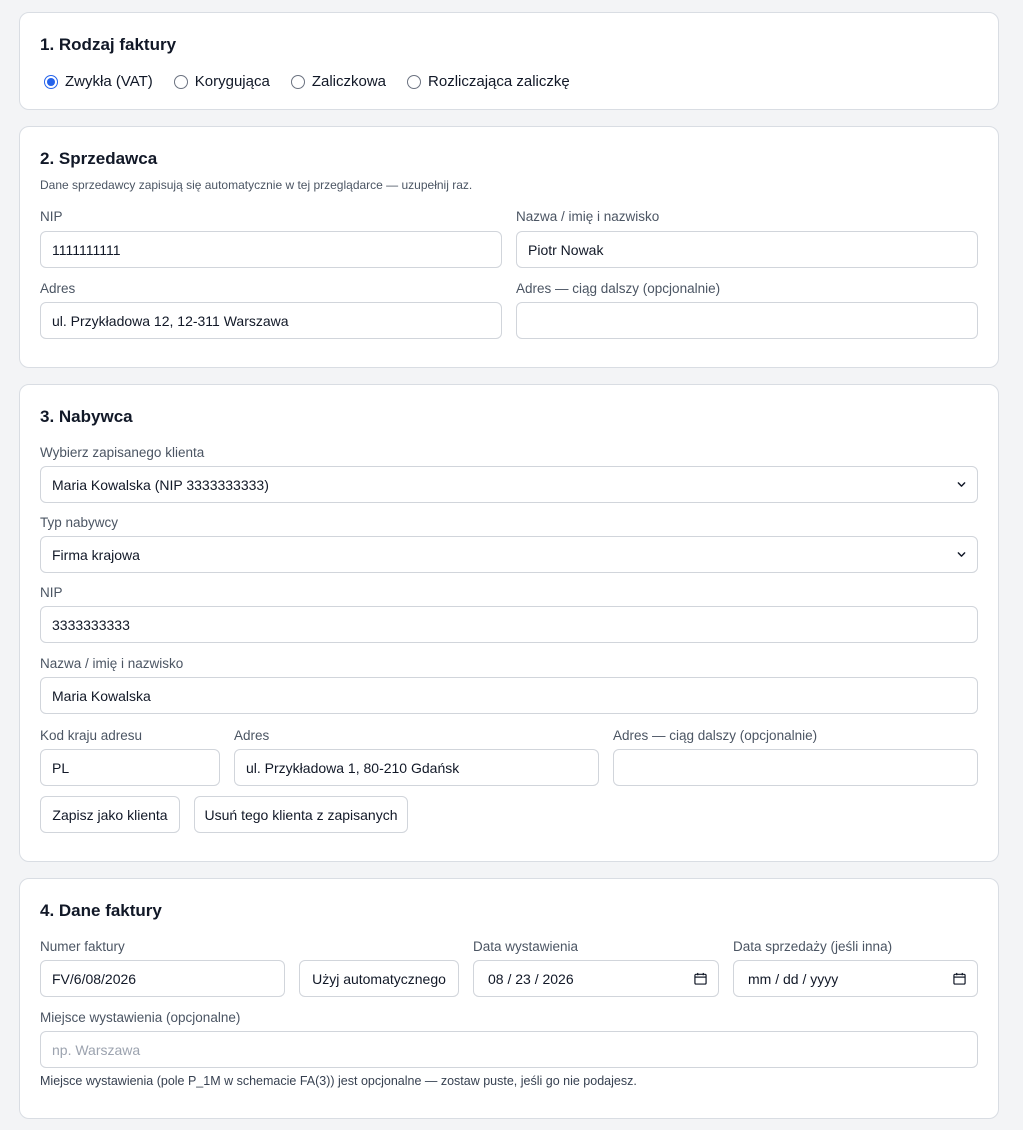 The height and width of the screenshot is (1130, 1023). Describe the element at coordinates (112, 663) in the screenshot. I see `buyer-name-label: Nazwa / imię i nazwisko` at that location.